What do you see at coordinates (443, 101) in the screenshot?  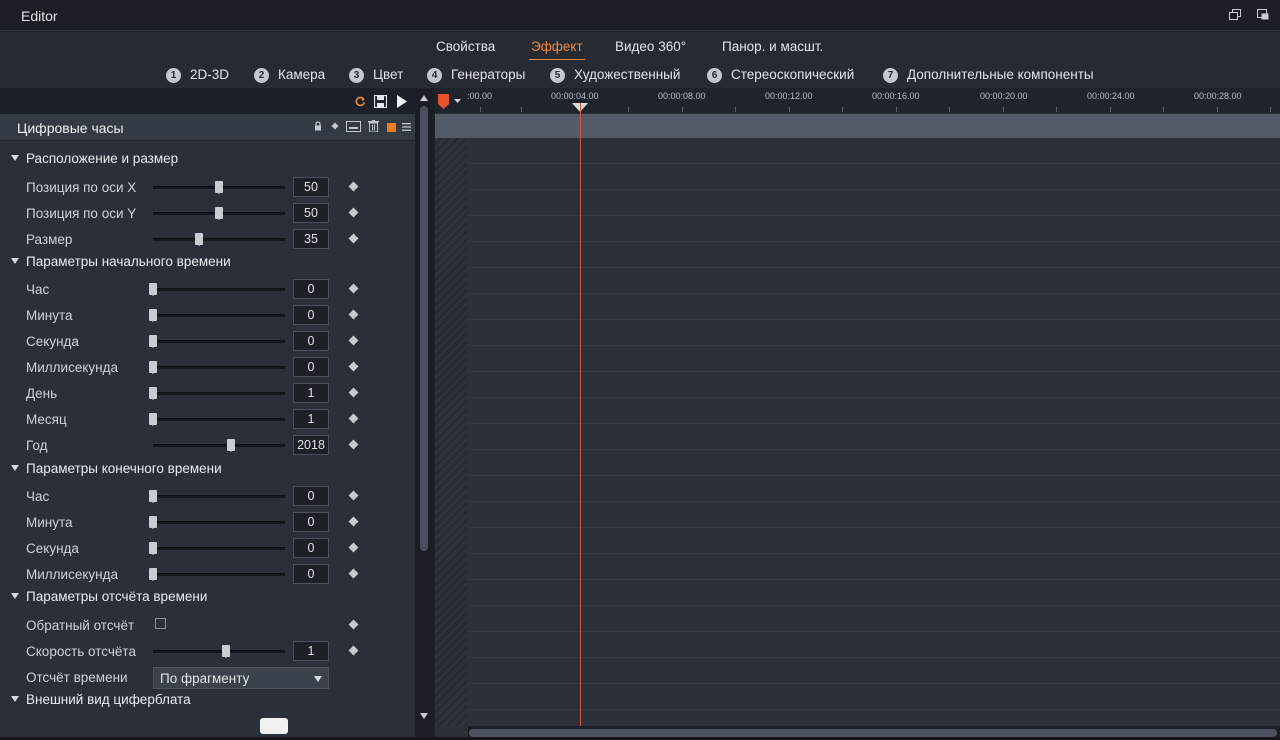 I see `marker-icon` at bounding box center [443, 101].